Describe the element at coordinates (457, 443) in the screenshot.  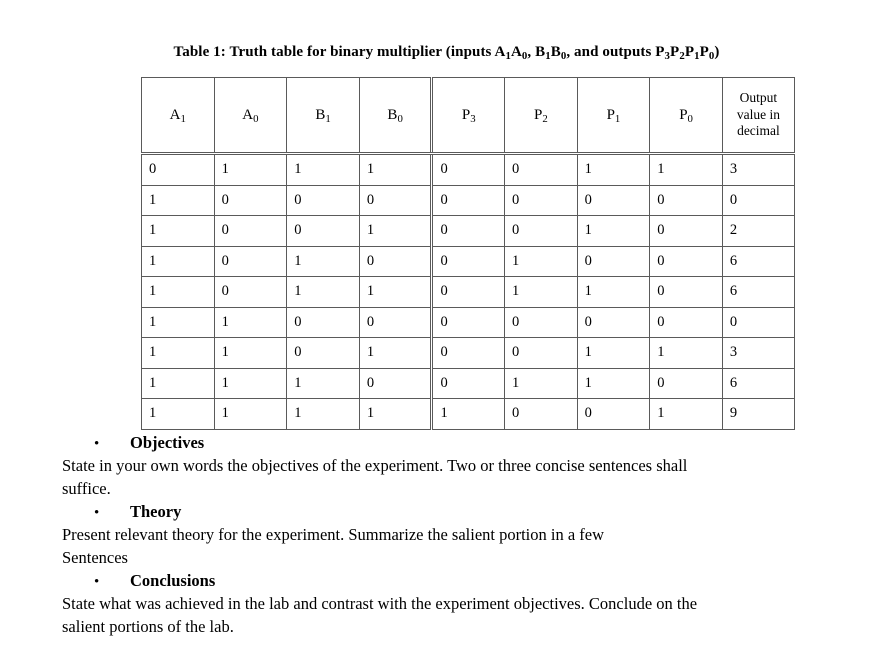
I see `section-heading-objectives: • Objectives` at that location.